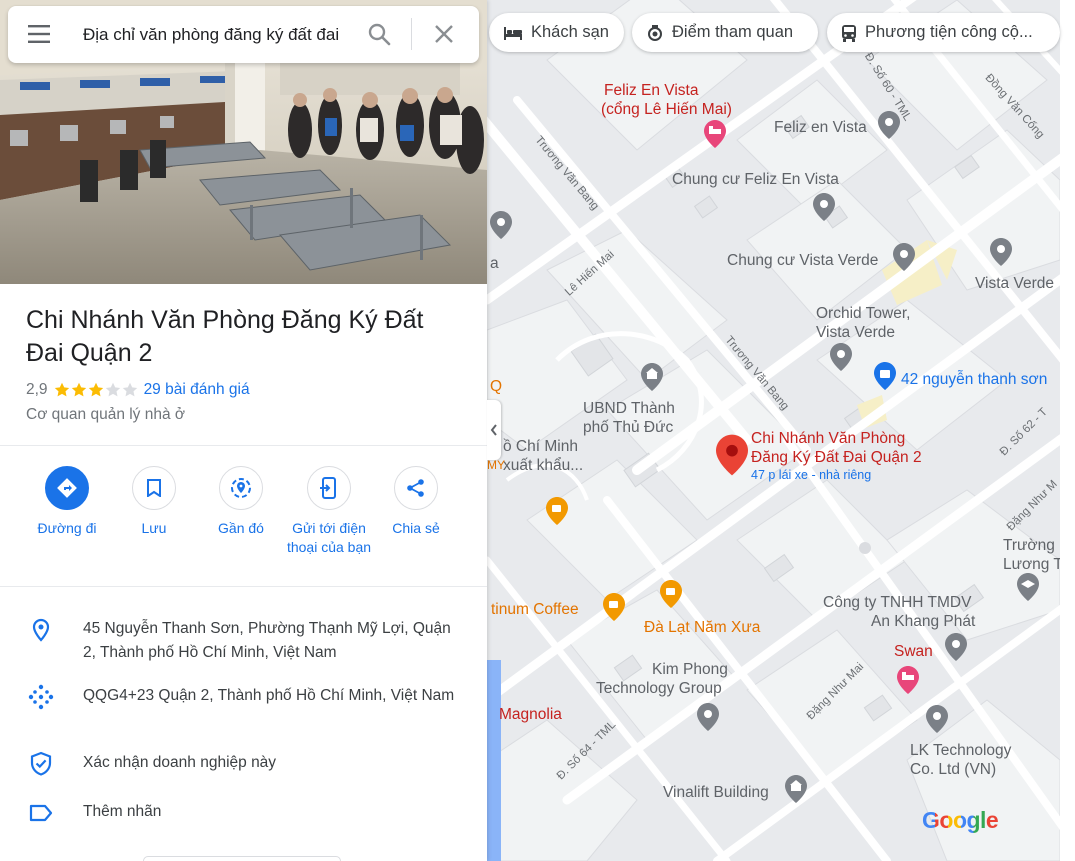 Image resolution: width=1075 pixels, height=861 pixels. Describe the element at coordinates (659, 688) in the screenshot. I see `poi-label: Technology Group` at that location.